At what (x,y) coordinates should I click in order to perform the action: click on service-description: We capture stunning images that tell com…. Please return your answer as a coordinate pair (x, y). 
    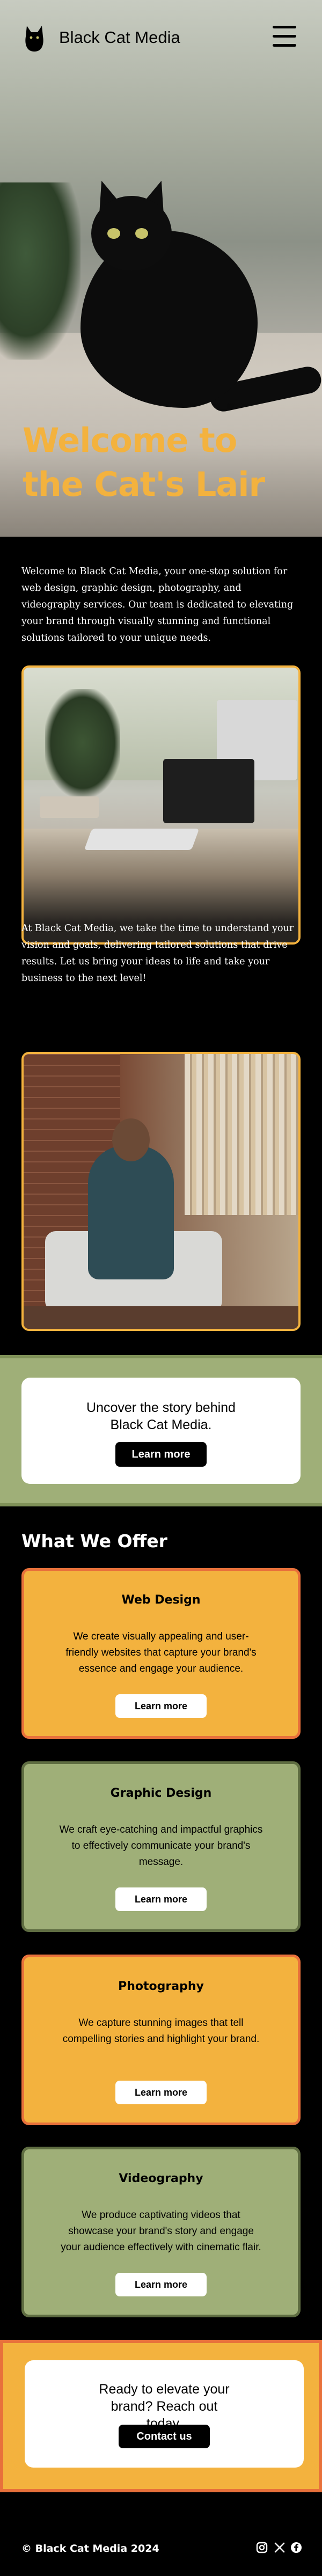
    Looking at the image, I should click on (161, 2031).